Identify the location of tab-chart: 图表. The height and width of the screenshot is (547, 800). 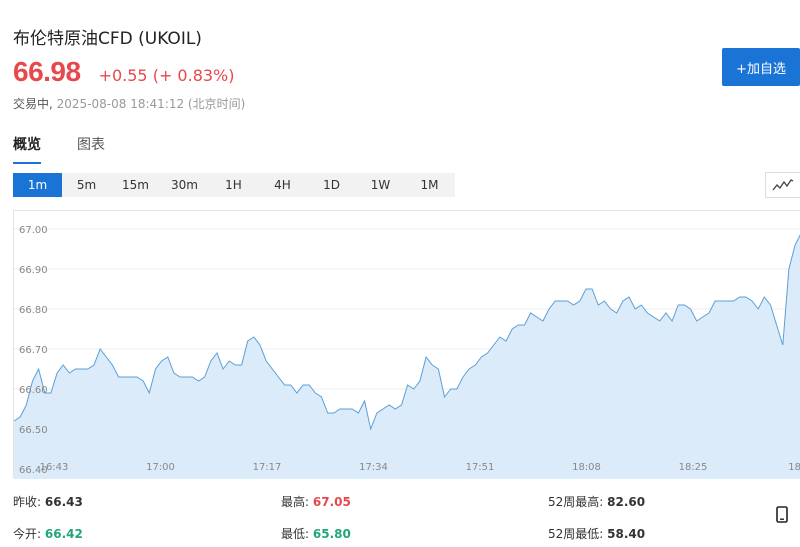
(91, 149).